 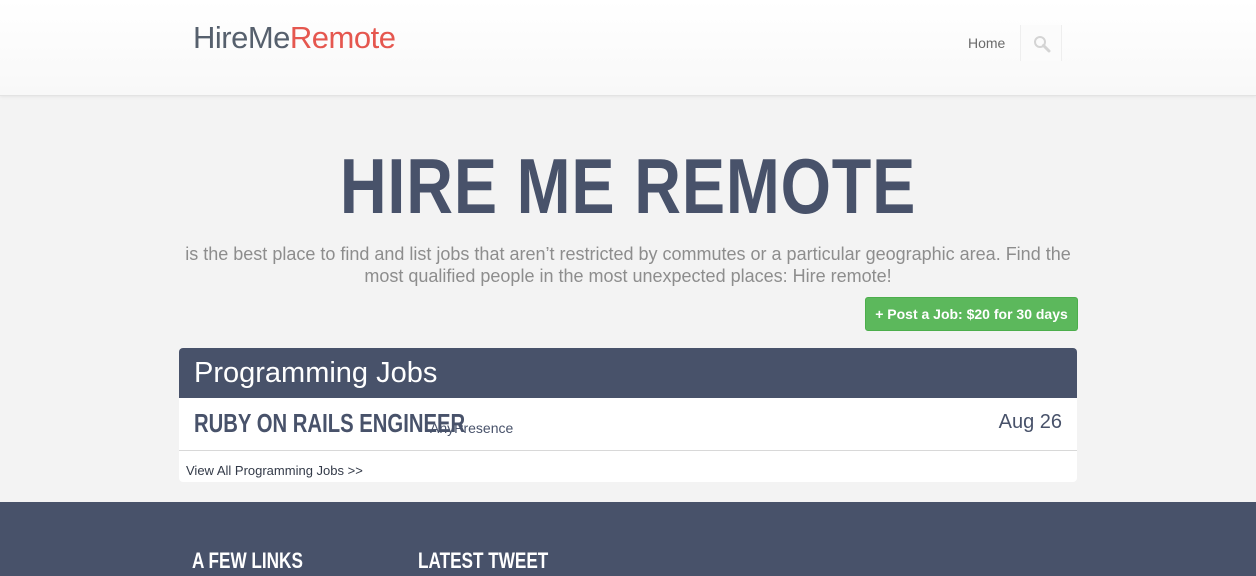 I want to click on jobs-section-heading: Programming Jobs, so click(x=628, y=373).